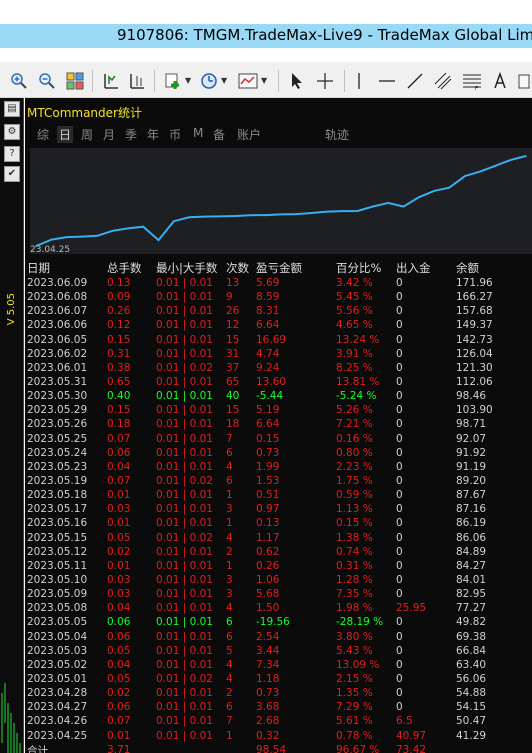 The width and height of the screenshot is (532, 753). What do you see at coordinates (173, 81) in the screenshot?
I see `new-order-icon` at bounding box center [173, 81].